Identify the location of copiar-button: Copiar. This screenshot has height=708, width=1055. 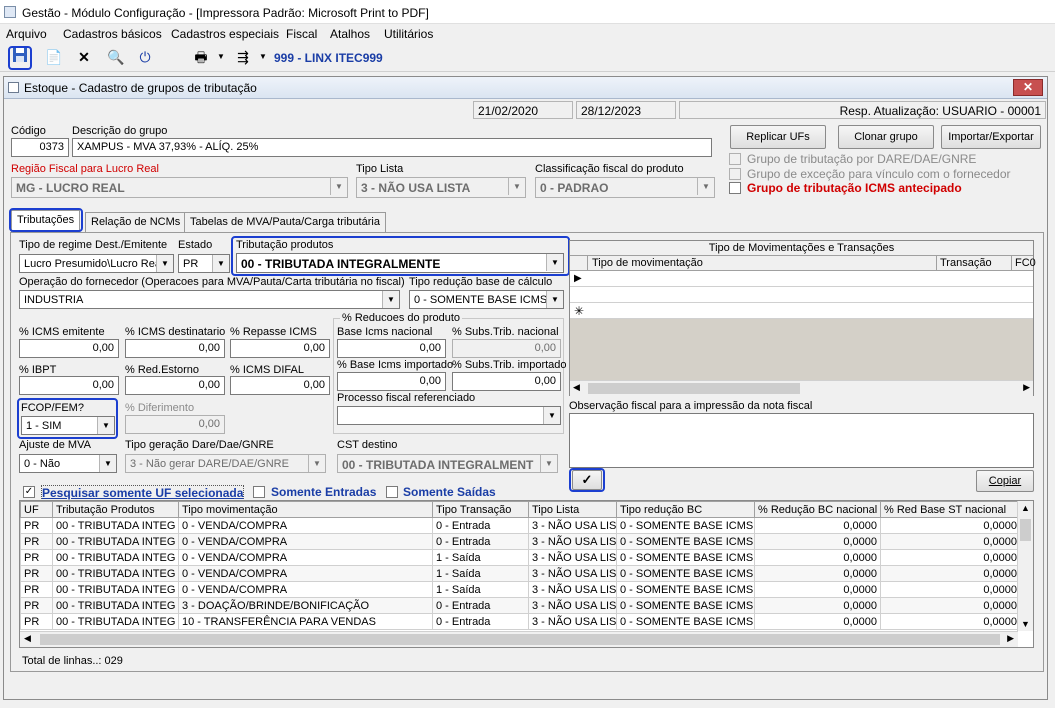
(1005, 481).